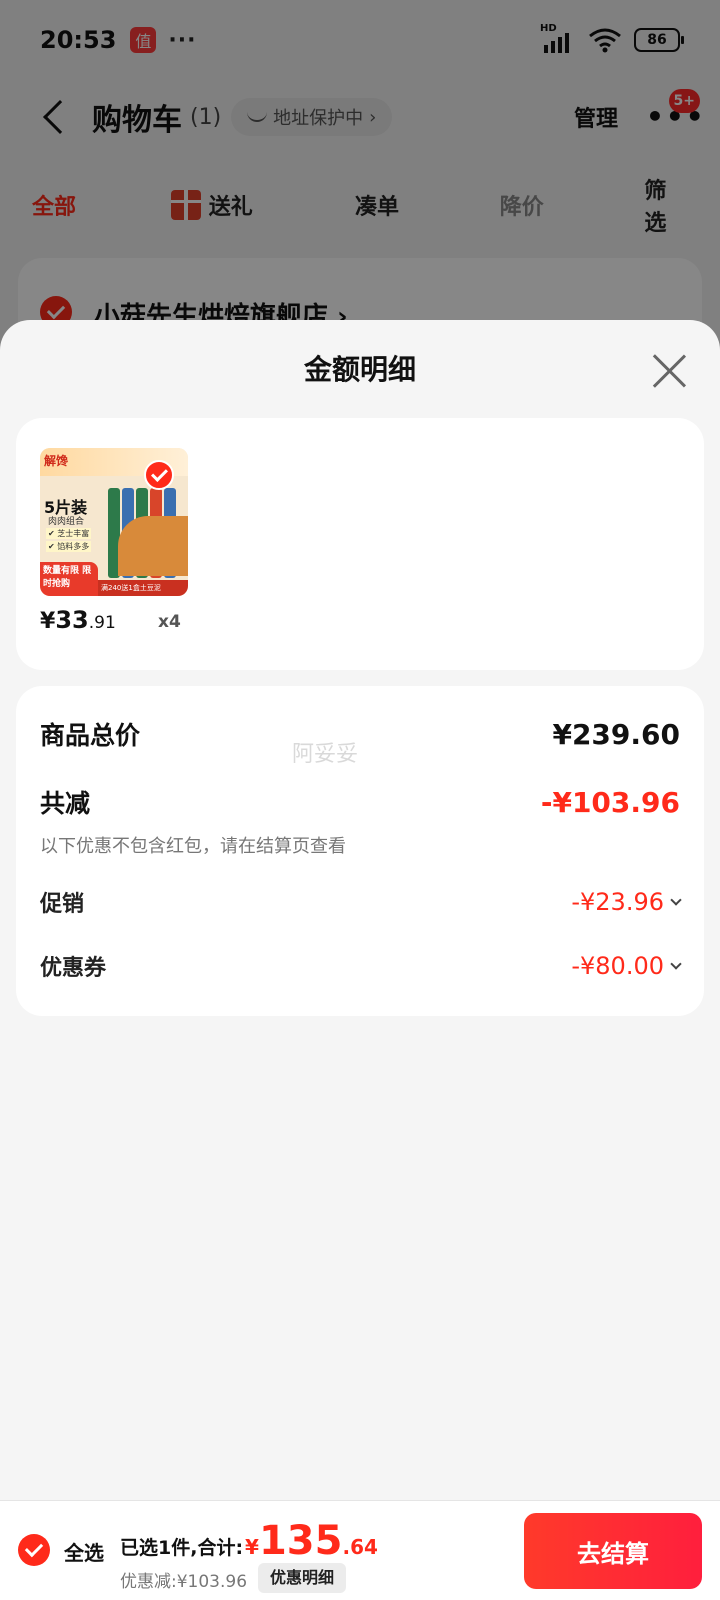 This screenshot has width=720, height=1600. Describe the element at coordinates (193, 846) in the screenshot. I see `discount-note: 以下优惠不包含红包，请在结算页查看` at that location.